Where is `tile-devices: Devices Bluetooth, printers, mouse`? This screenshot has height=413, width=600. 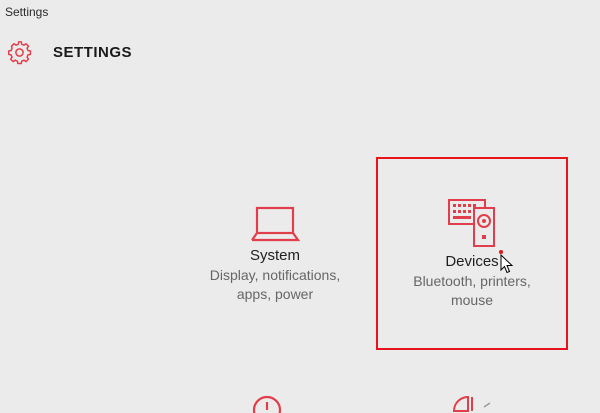 tile-devices: Devices Bluetooth, printers, mouse is located at coordinates (472, 253).